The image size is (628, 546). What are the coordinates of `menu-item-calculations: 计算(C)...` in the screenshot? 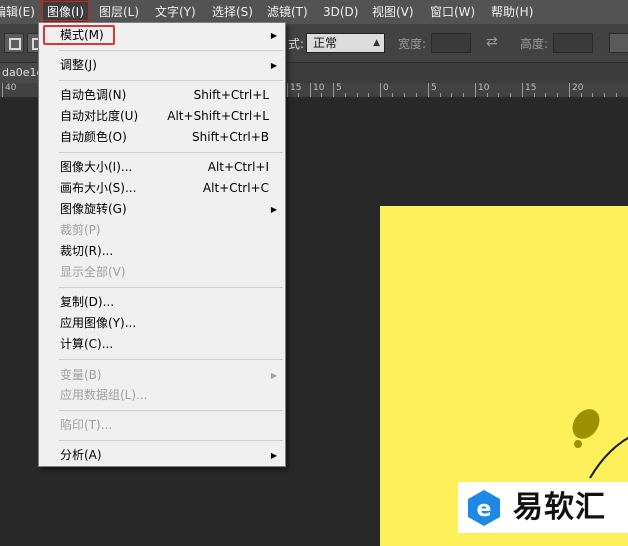 It's located at (162, 344).